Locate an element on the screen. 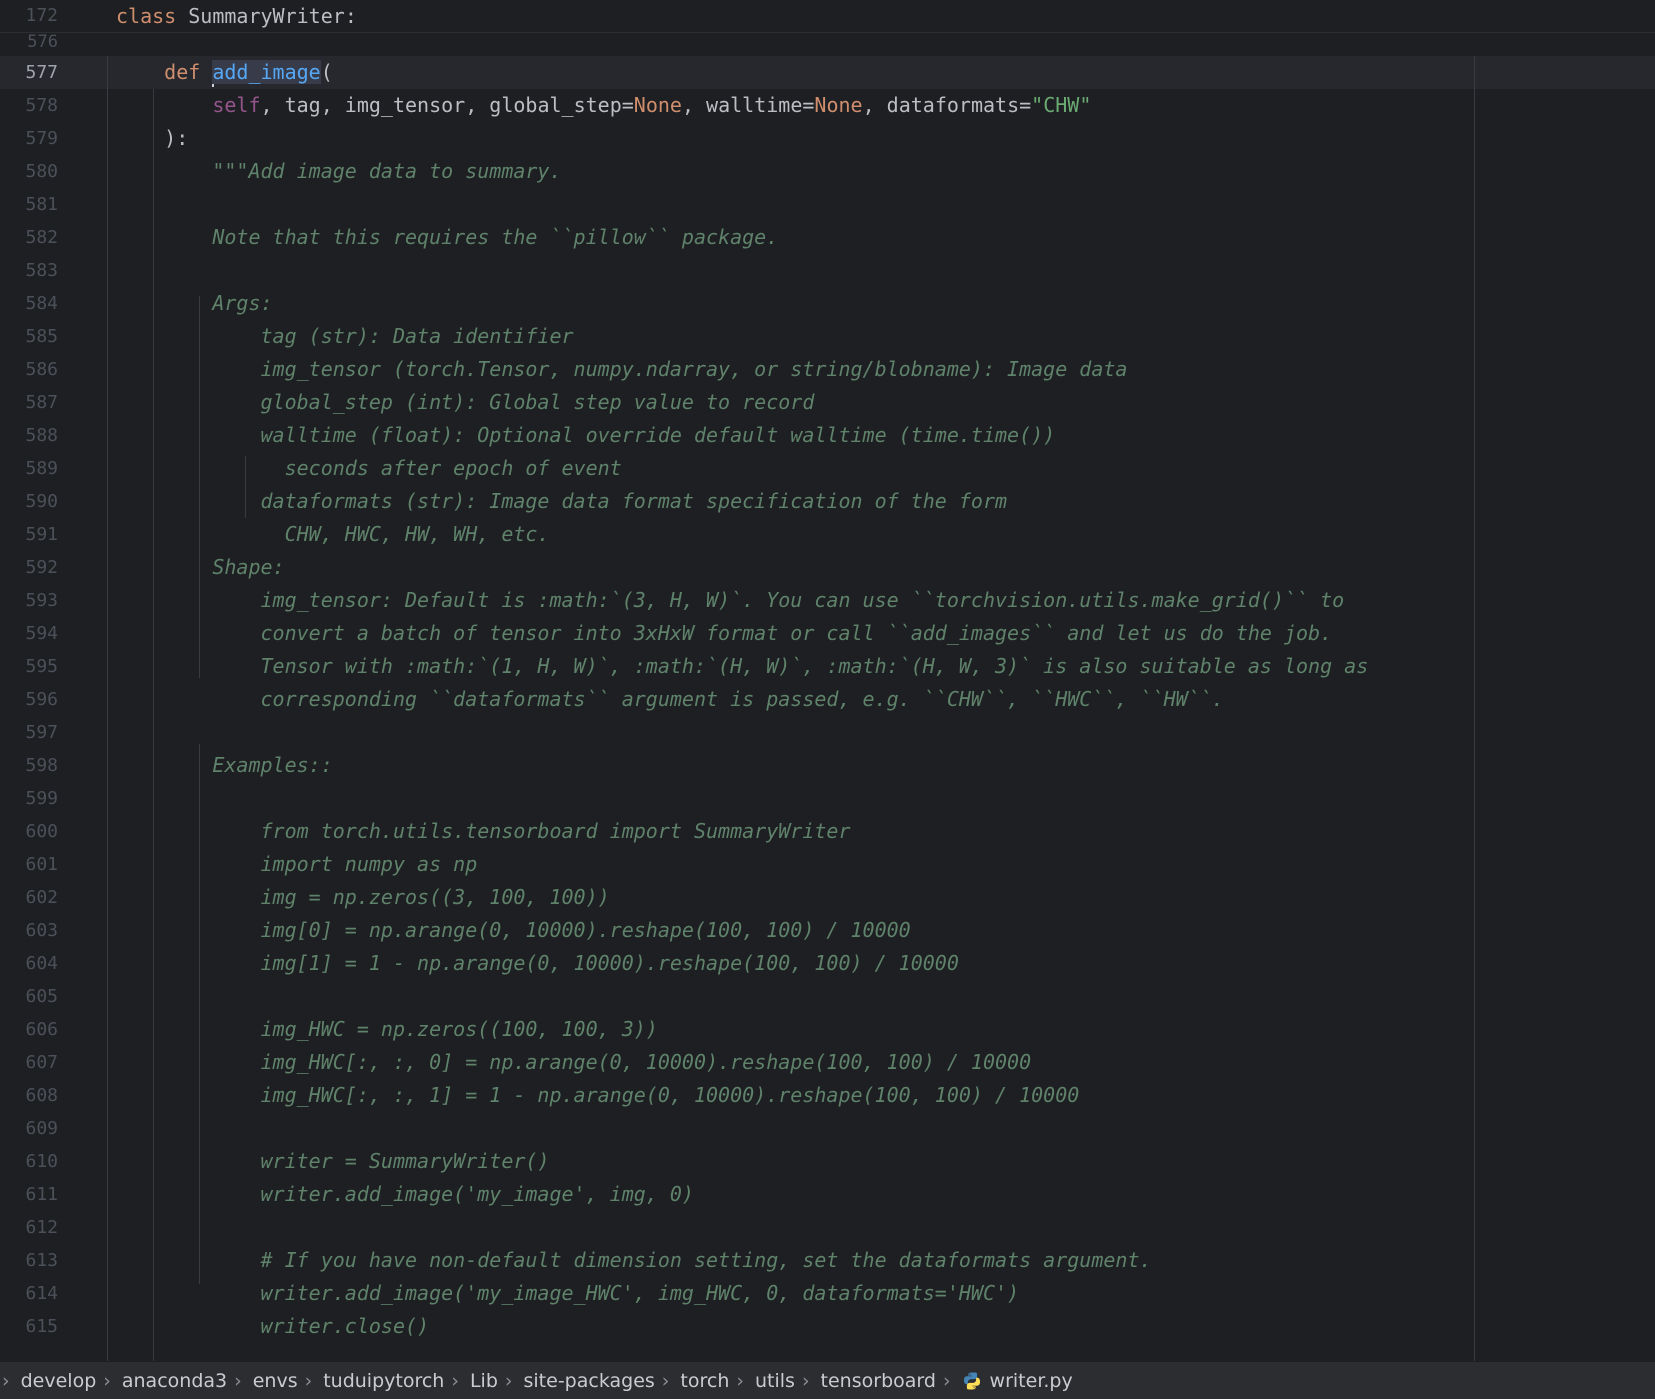 The height and width of the screenshot is (1399, 1655). code-line: 592 Shape: is located at coordinates (827, 567).